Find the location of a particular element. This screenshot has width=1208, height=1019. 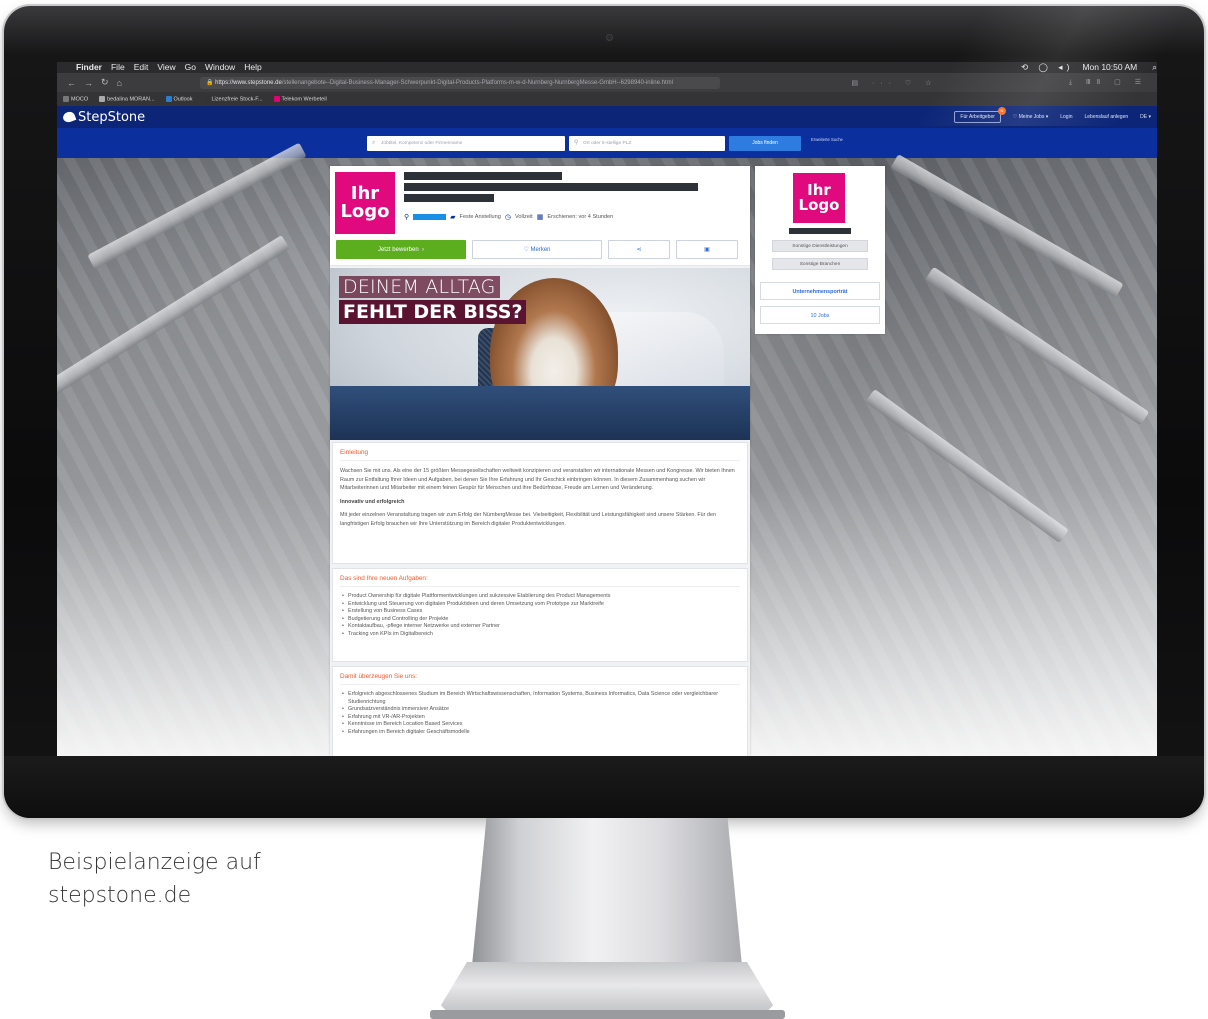

clock-icon: ◷ is located at coordinates (507, 217).